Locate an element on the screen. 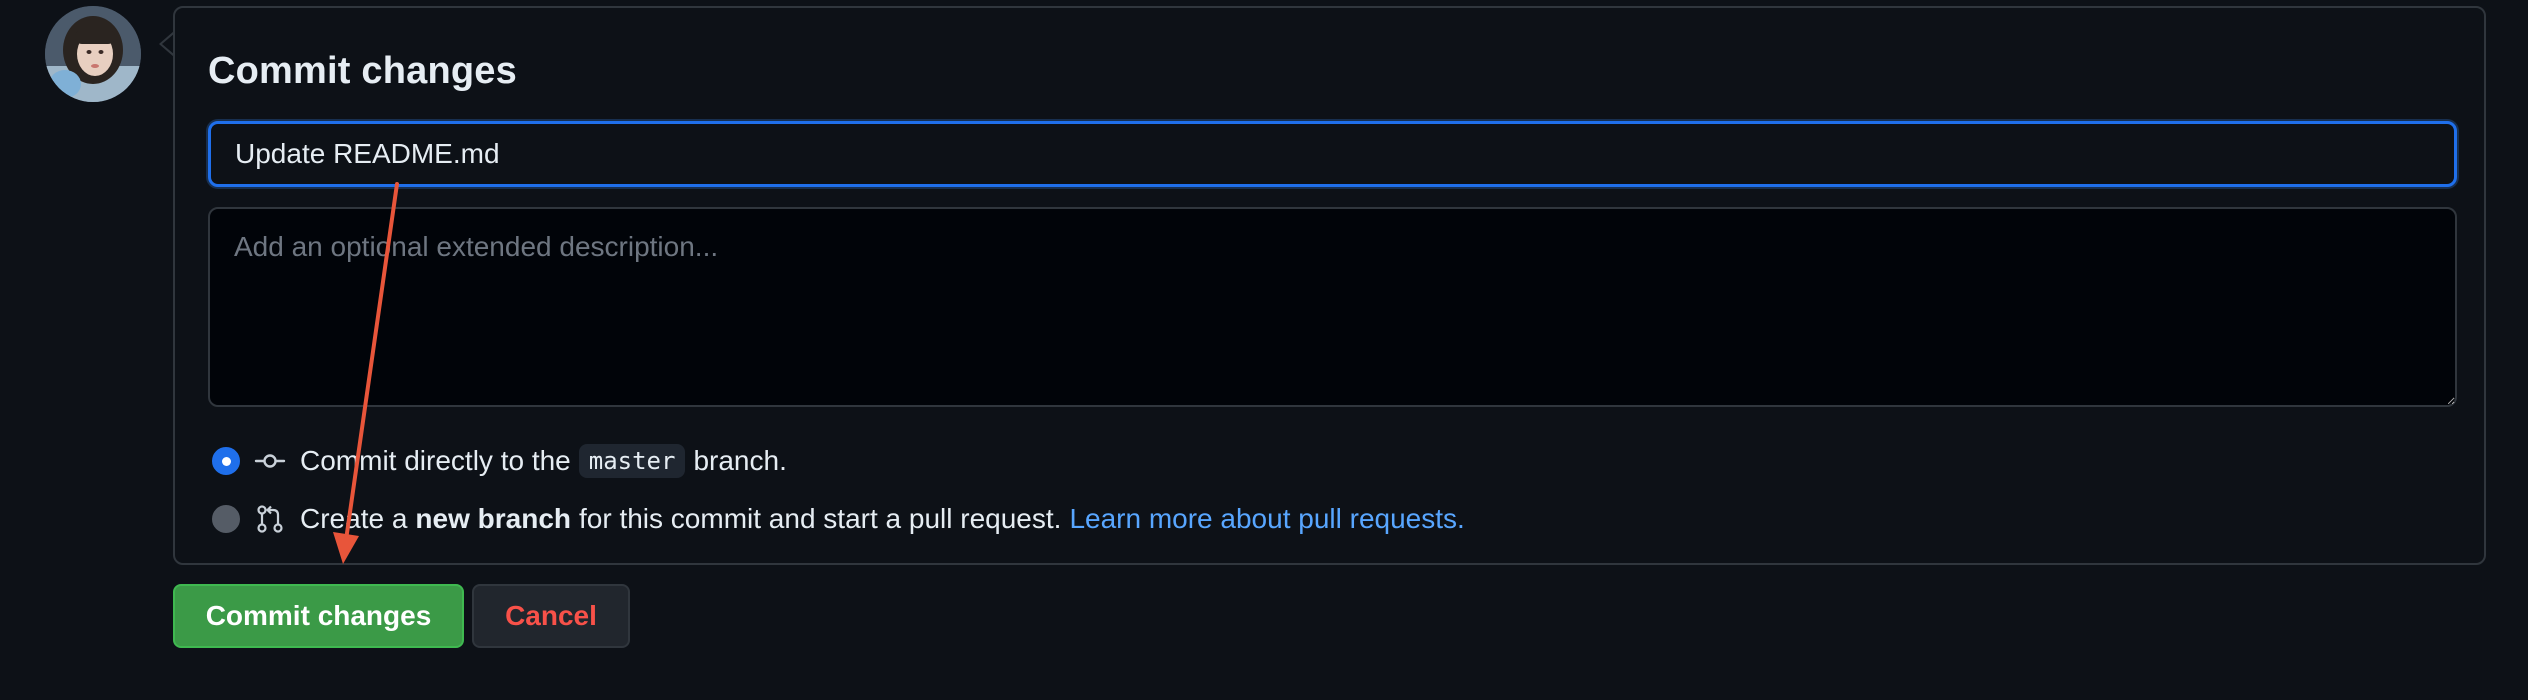 Image resolution: width=2528 pixels, height=700 pixels. panel-title: Commit changes is located at coordinates (362, 71).